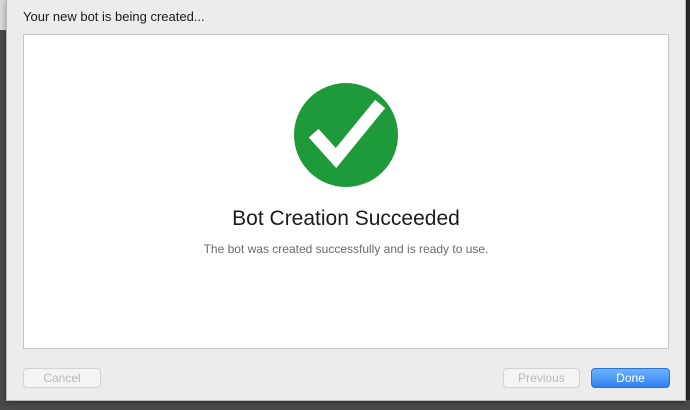  I want to click on checkmark-circle-icon, so click(346, 135).